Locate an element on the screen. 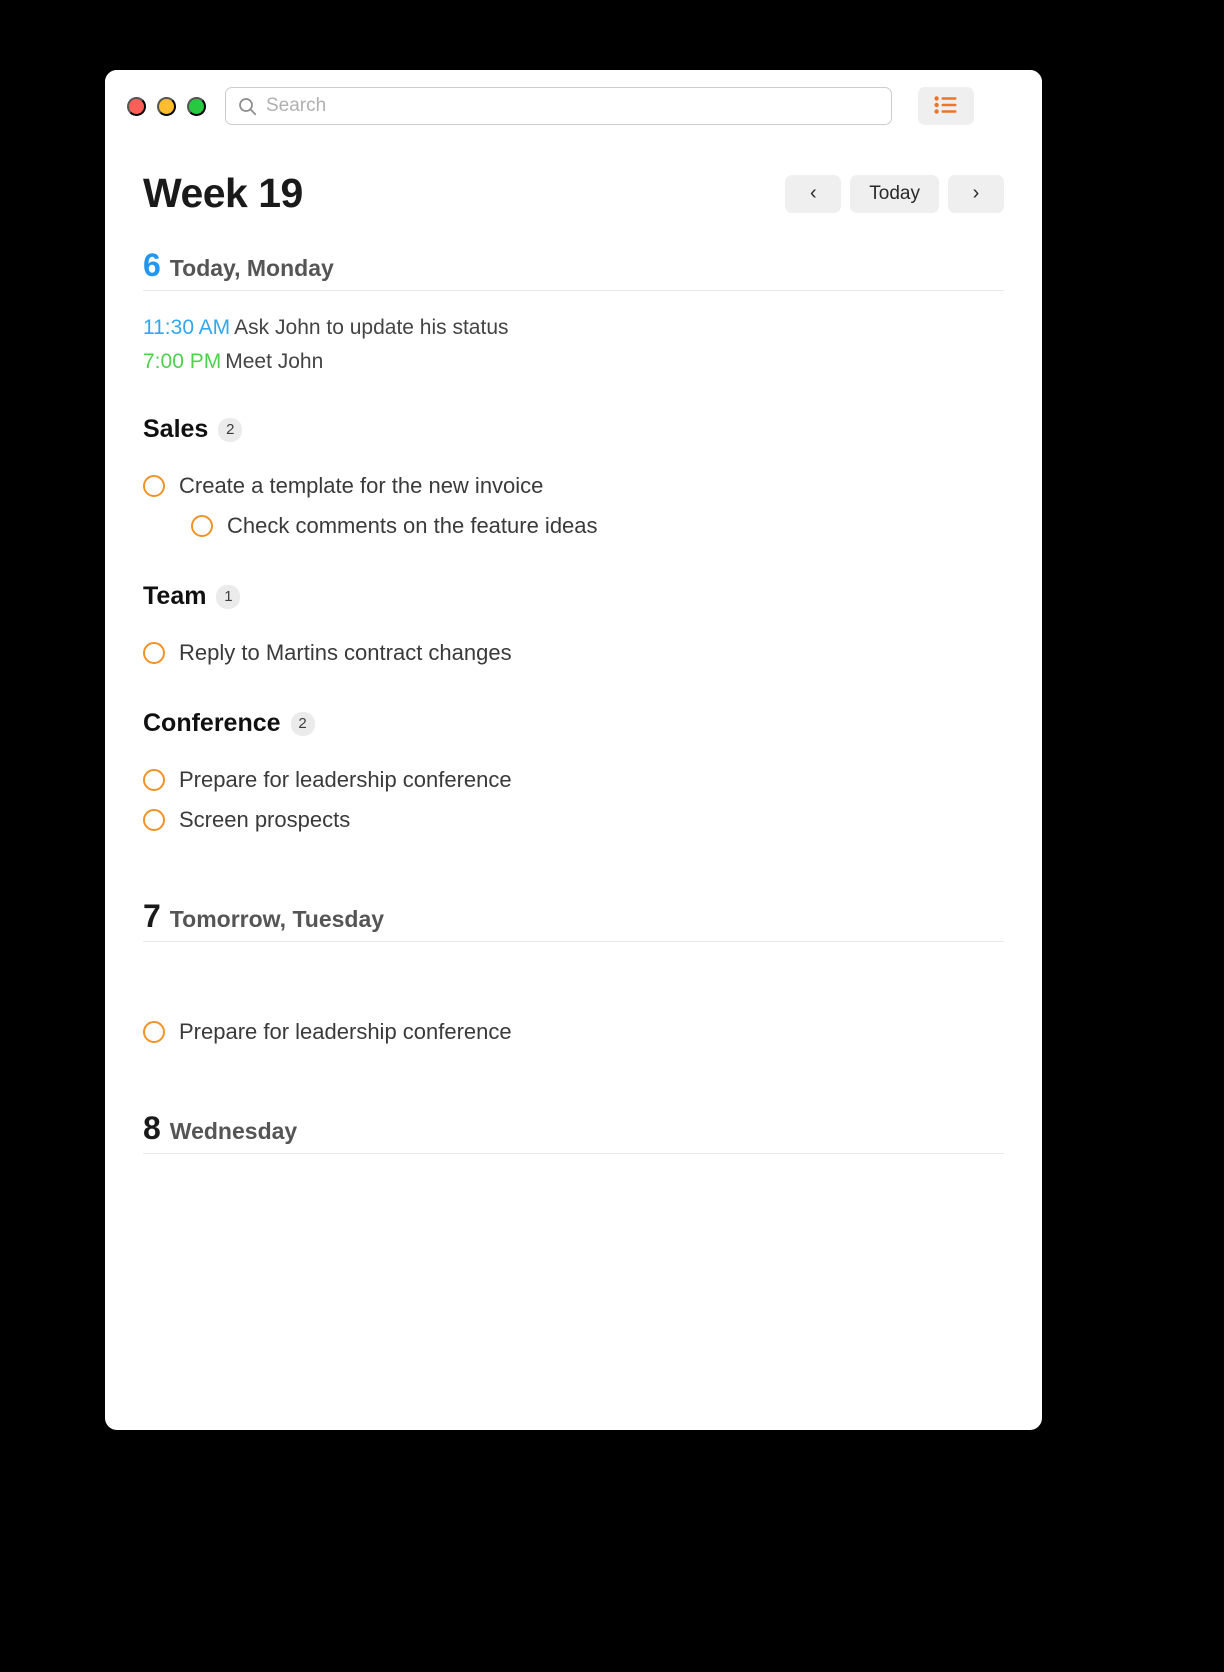 This screenshot has width=1224, height=1672. titlebar is located at coordinates (573, 106).